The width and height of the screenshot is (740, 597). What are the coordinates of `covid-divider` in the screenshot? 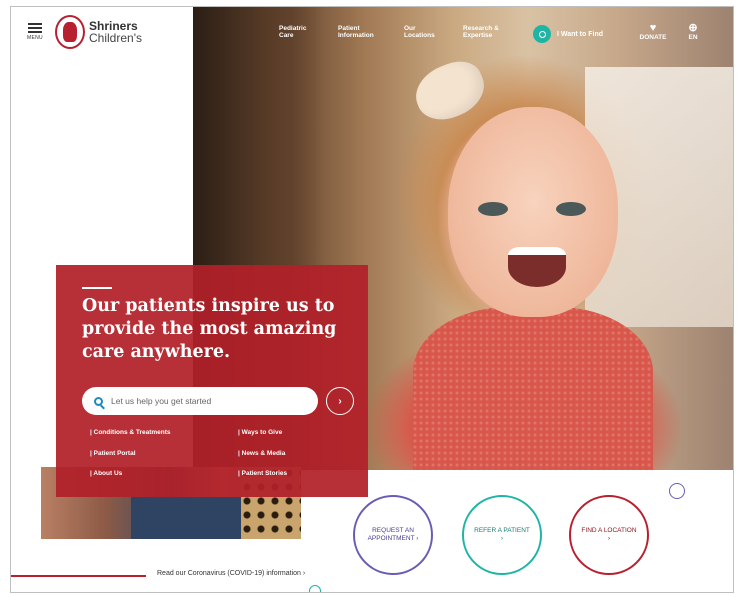 It's located at (78, 576).